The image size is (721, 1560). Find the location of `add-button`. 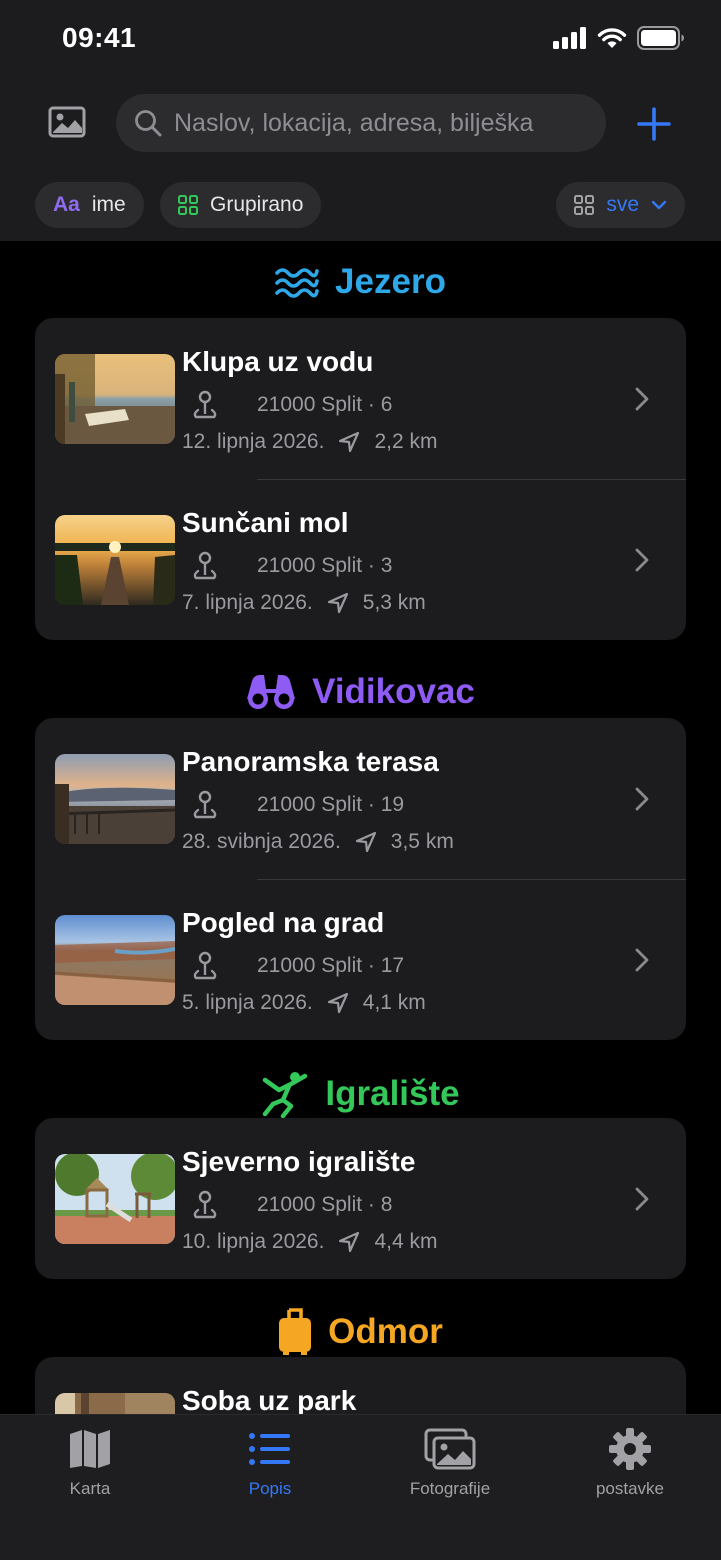

add-button is located at coordinates (654, 124).